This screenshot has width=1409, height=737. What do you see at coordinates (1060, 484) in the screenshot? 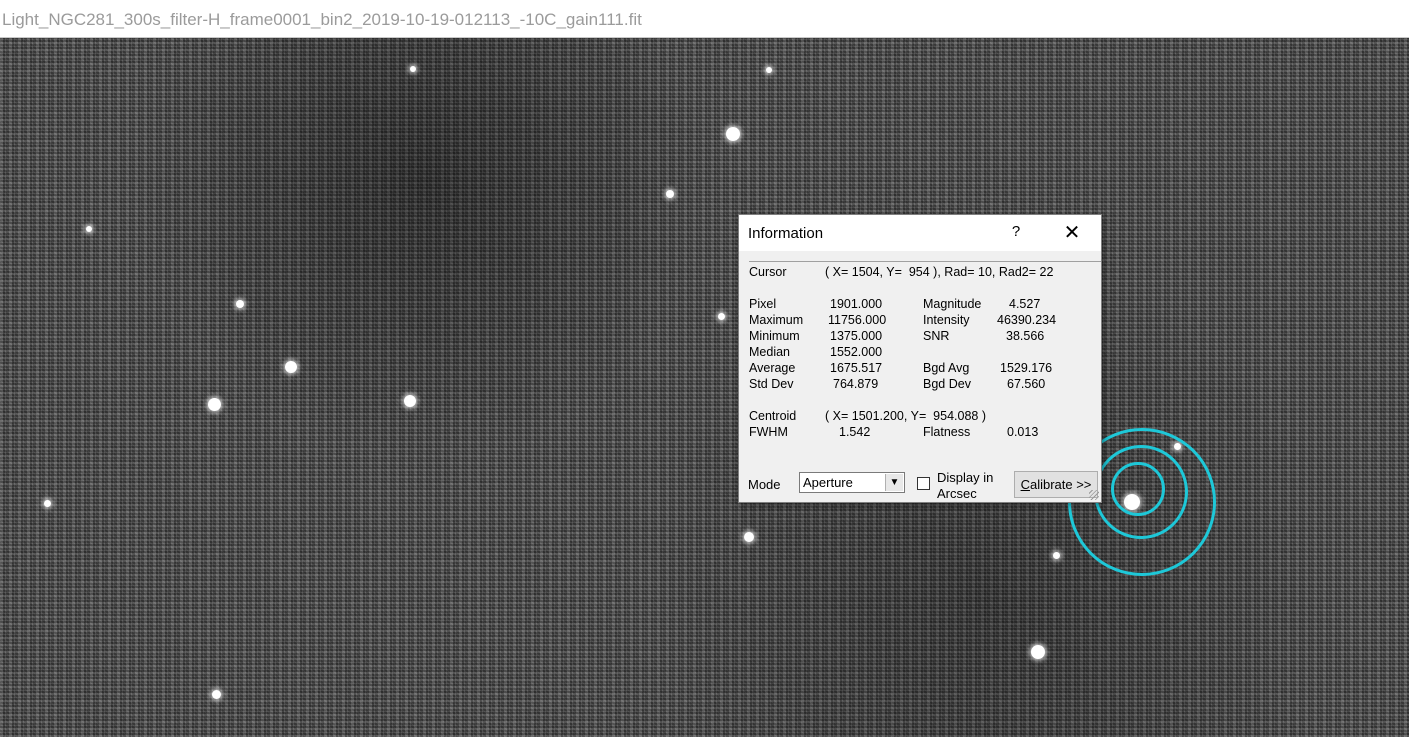
I see `calibrate-button-label: alibrate >>` at bounding box center [1060, 484].